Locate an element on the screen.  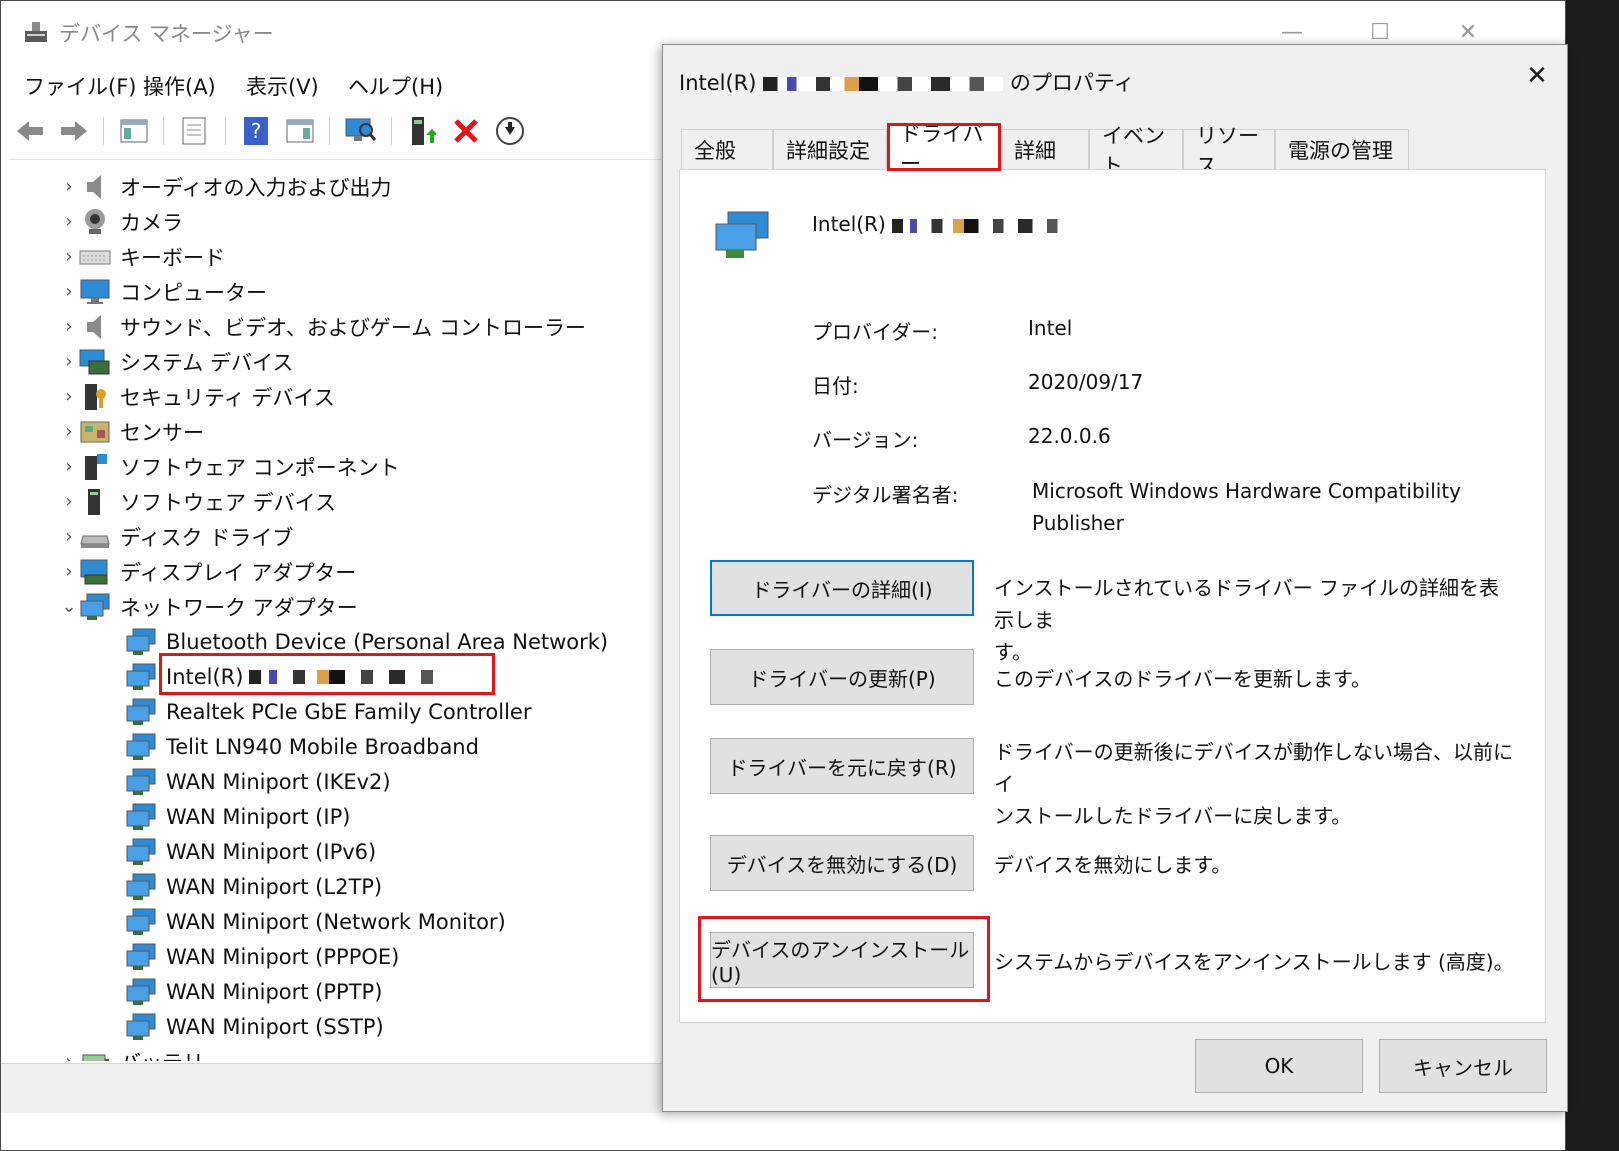
device-label: WAN Miniport (IPv6) is located at coordinates (271, 851).